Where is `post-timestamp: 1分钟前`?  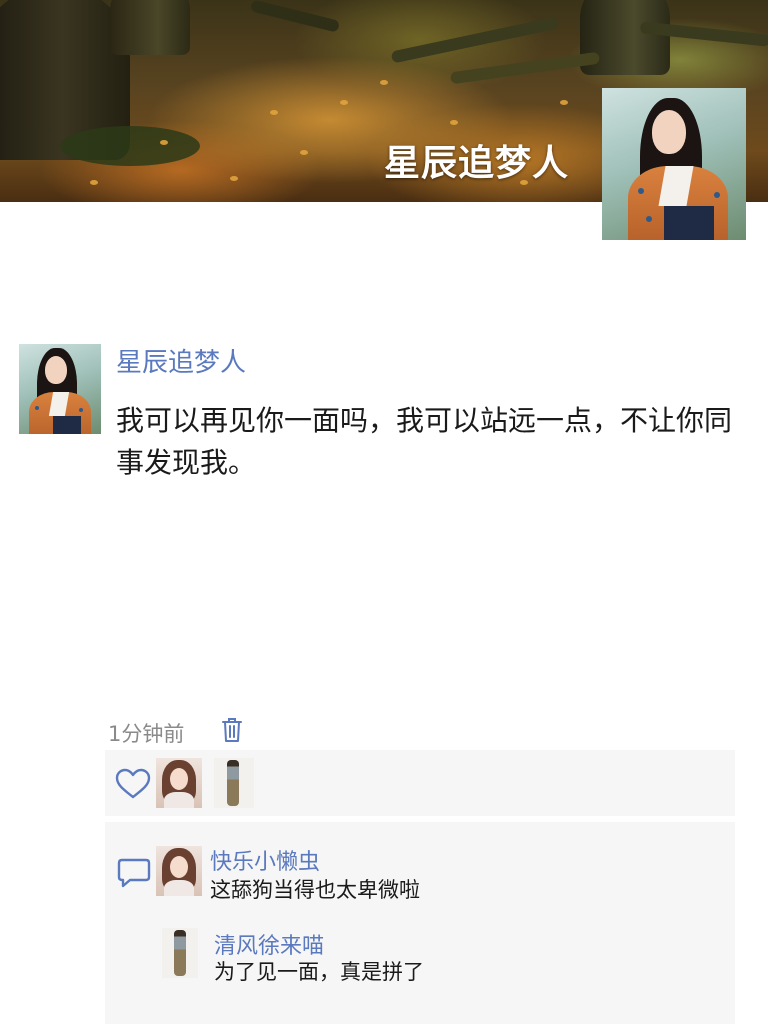
post-timestamp: 1分钟前 is located at coordinates (146, 734).